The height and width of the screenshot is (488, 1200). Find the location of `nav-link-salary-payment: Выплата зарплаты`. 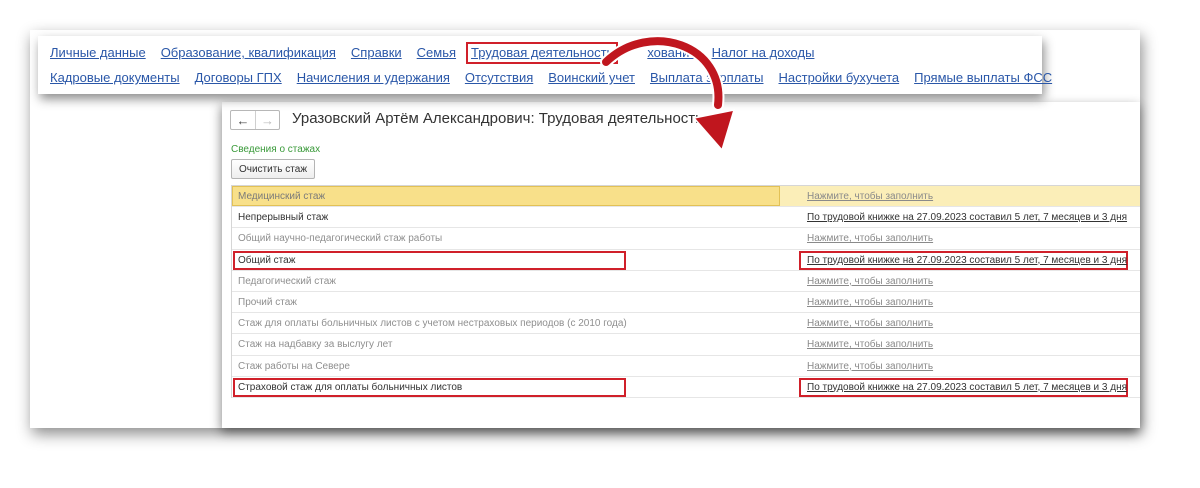

nav-link-salary-payment: Выплата зарплаты is located at coordinates (707, 78).